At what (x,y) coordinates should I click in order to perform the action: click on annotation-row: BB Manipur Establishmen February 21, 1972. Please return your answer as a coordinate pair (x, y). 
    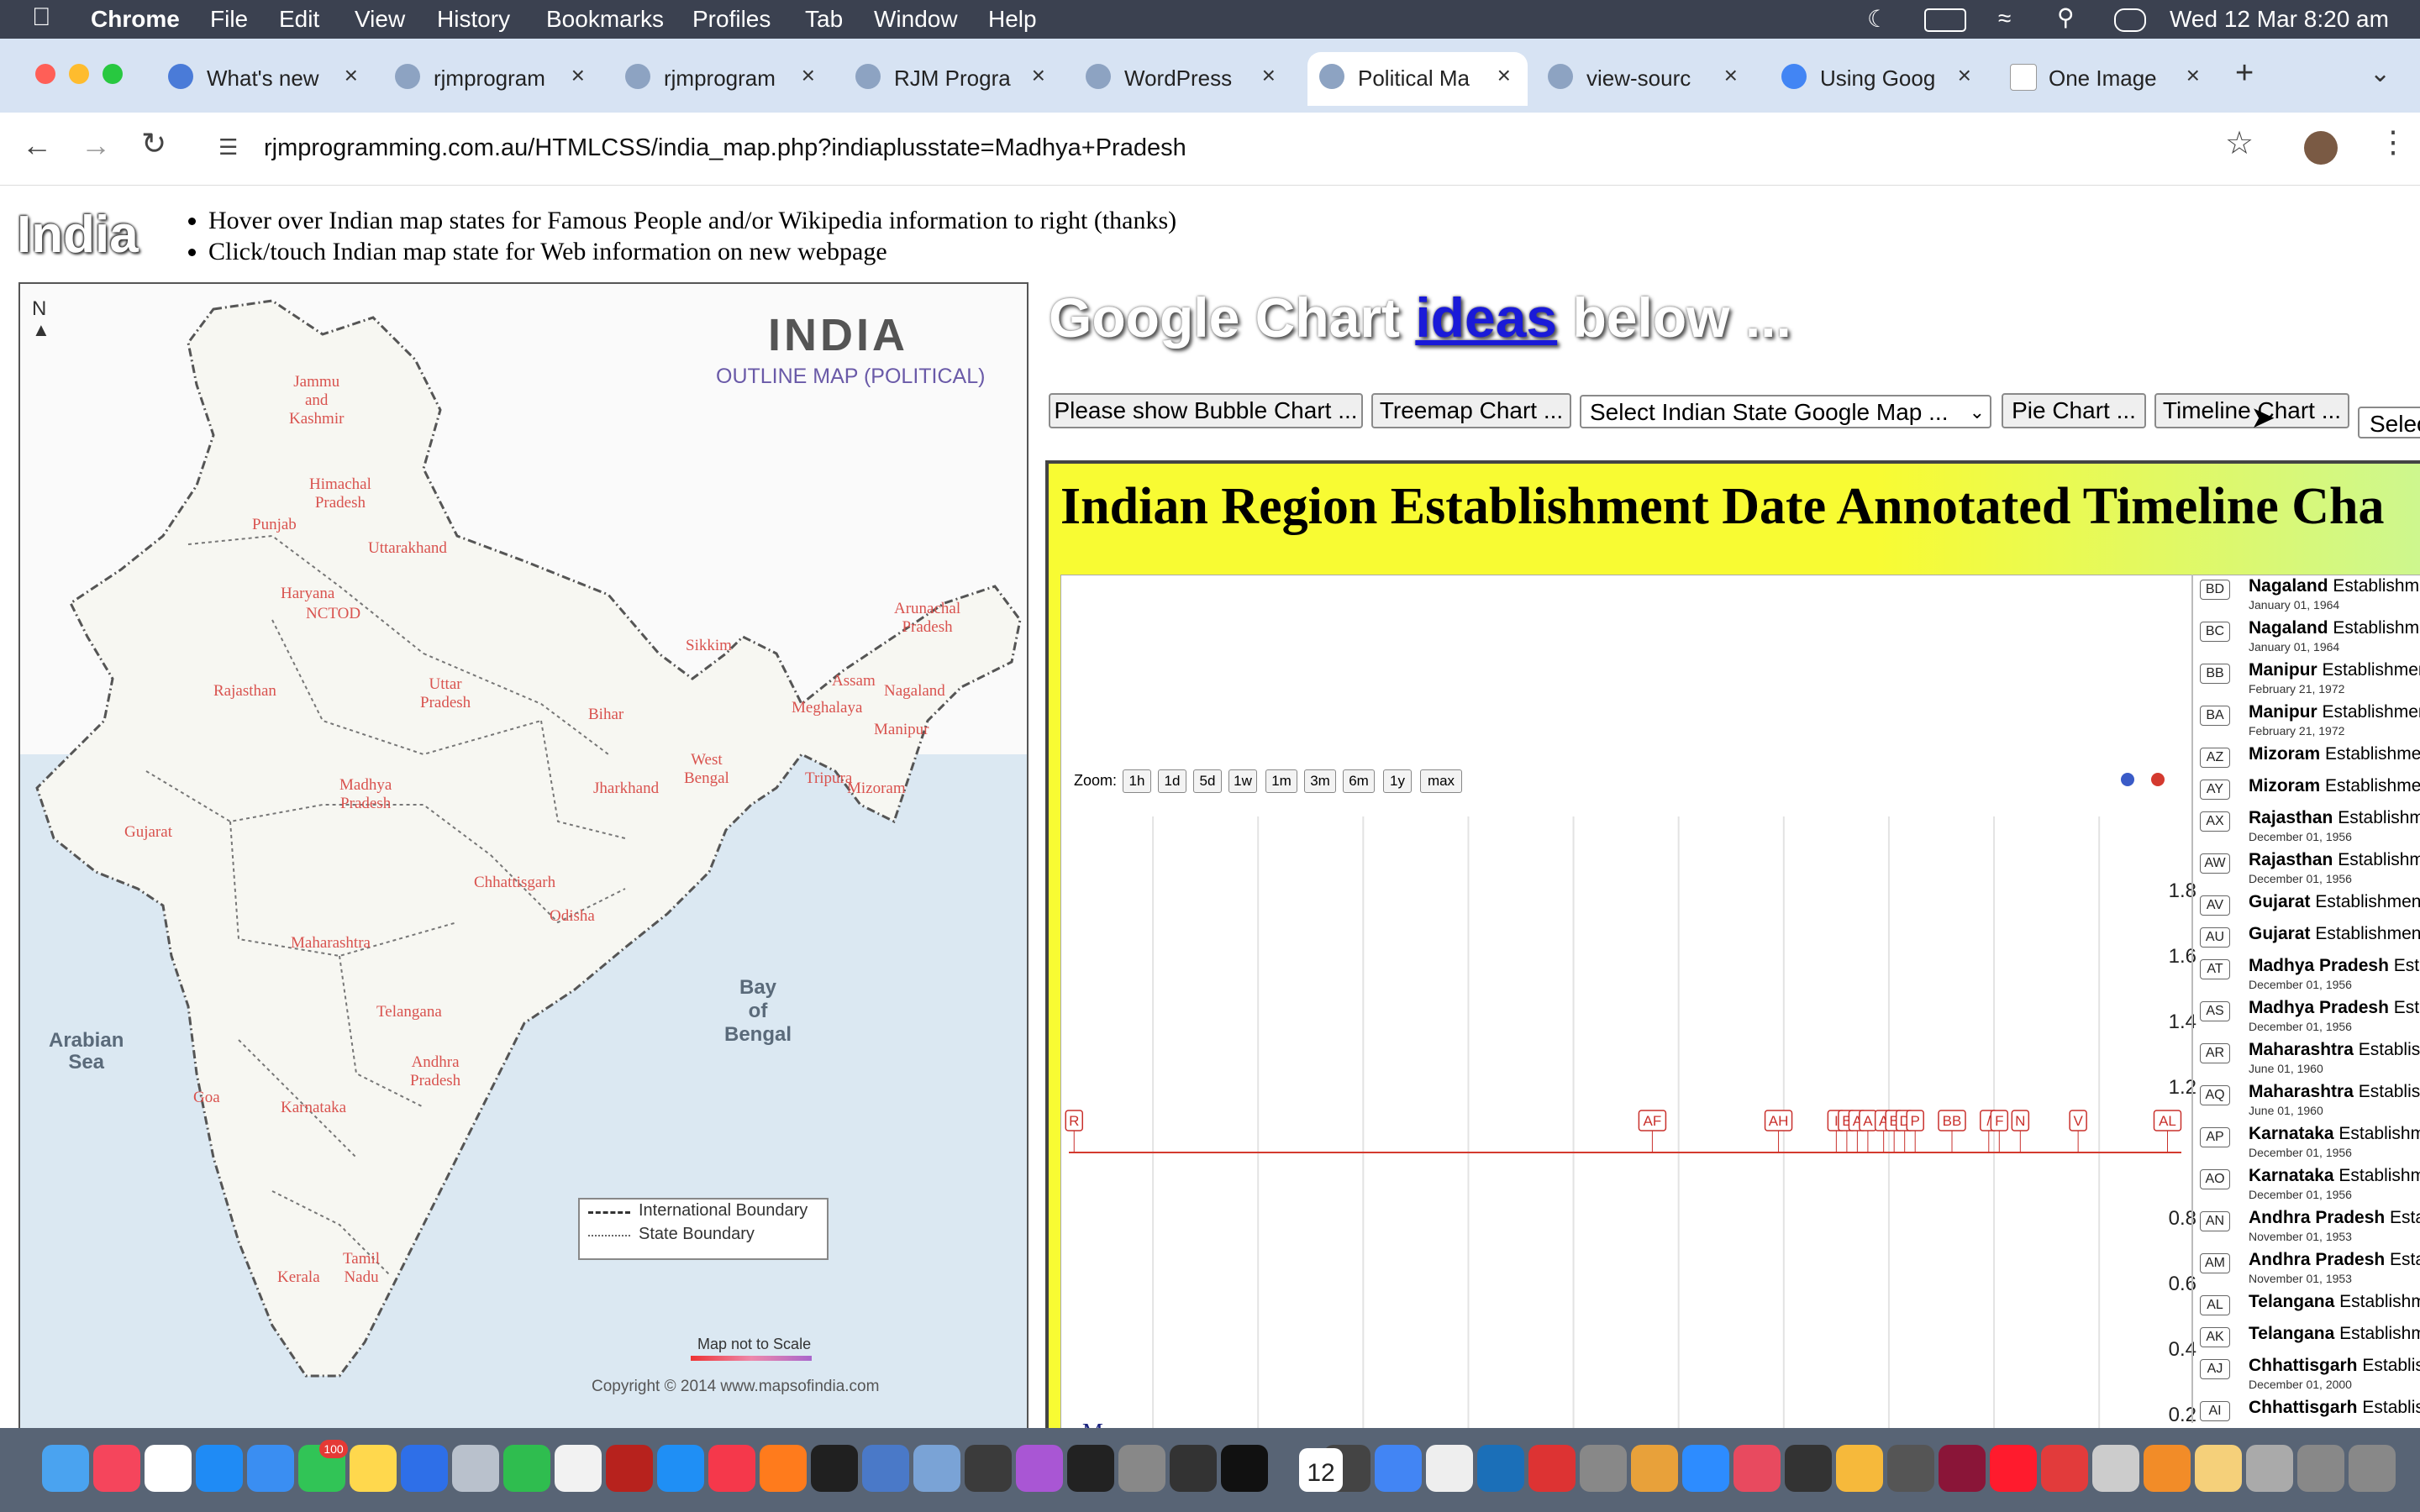
    Looking at the image, I should click on (2307, 680).